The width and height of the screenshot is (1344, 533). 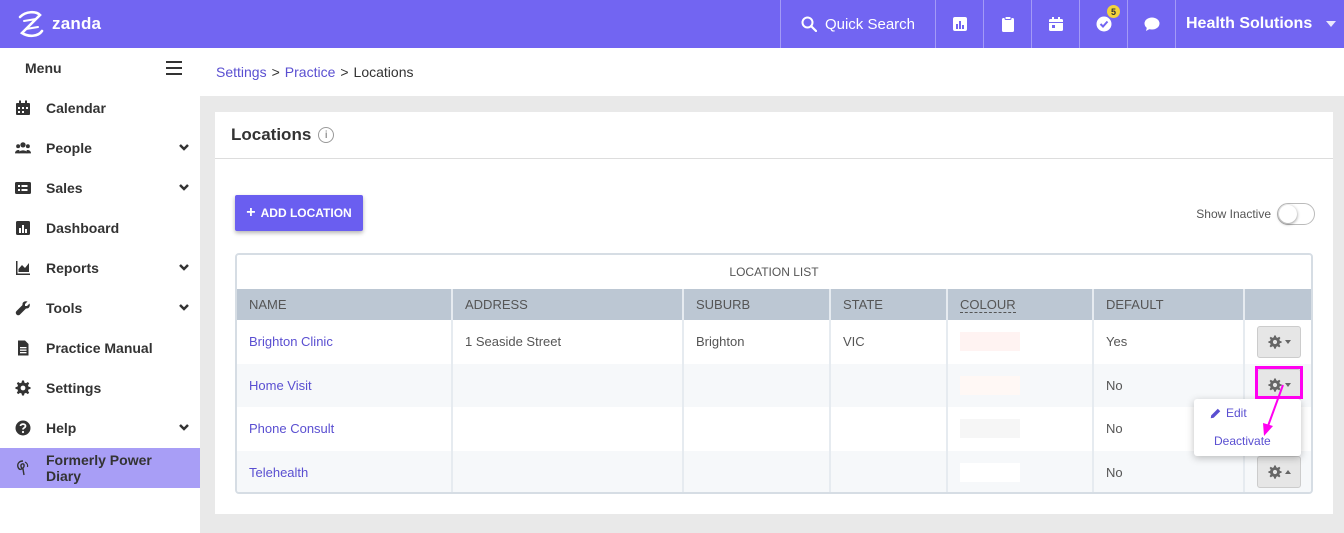 I want to click on sidebar-item-calendar: Calendar, so click(x=100, y=108).